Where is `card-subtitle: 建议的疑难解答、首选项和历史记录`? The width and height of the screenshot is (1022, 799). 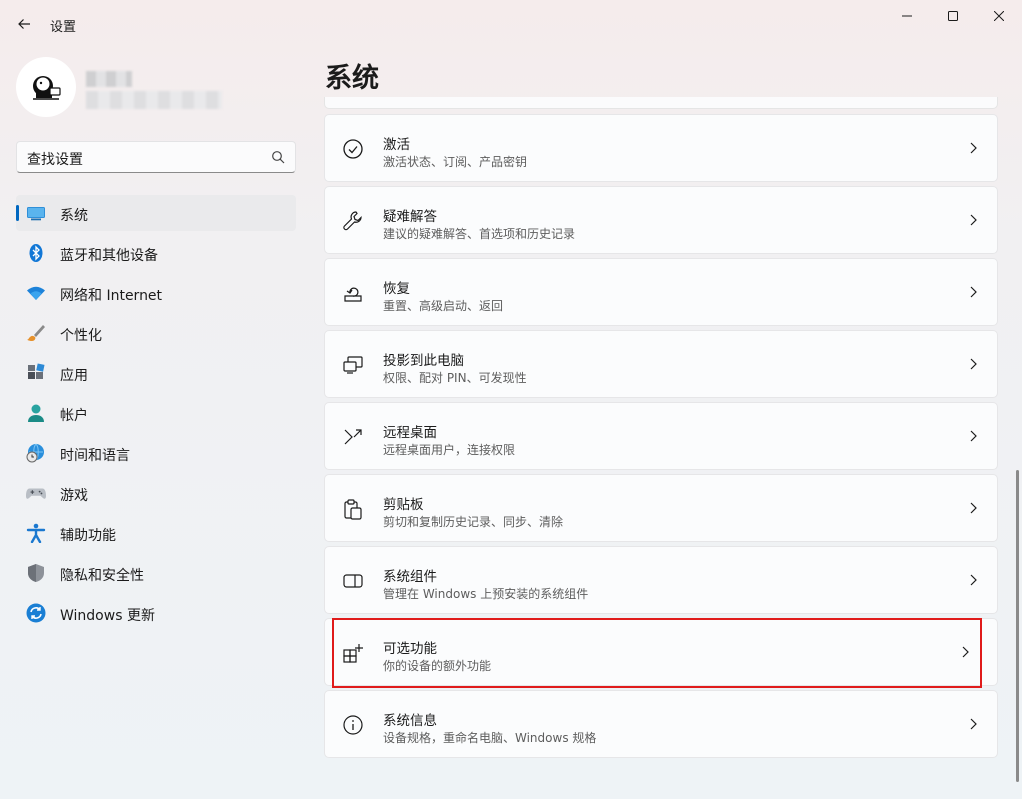
card-subtitle: 建议的疑难解答、首选项和历史记录 is located at coordinates (479, 234).